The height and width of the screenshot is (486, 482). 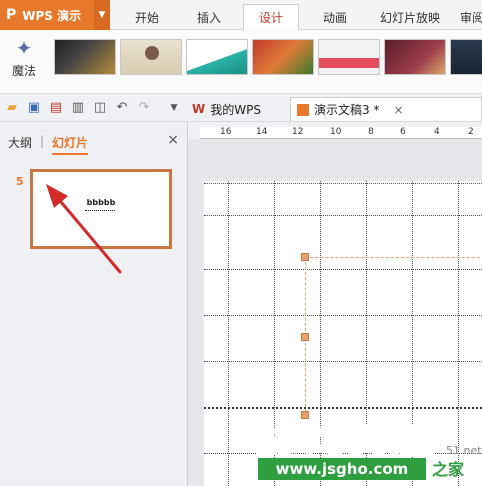 I want to click on slide-number: 5, so click(x=20, y=181).